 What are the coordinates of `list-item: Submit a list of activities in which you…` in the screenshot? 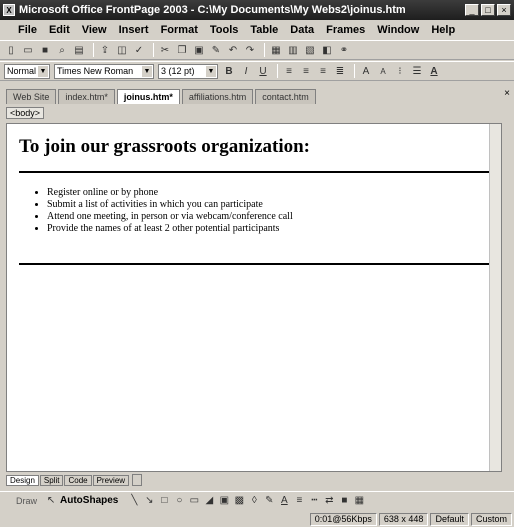 It's located at (170, 205).